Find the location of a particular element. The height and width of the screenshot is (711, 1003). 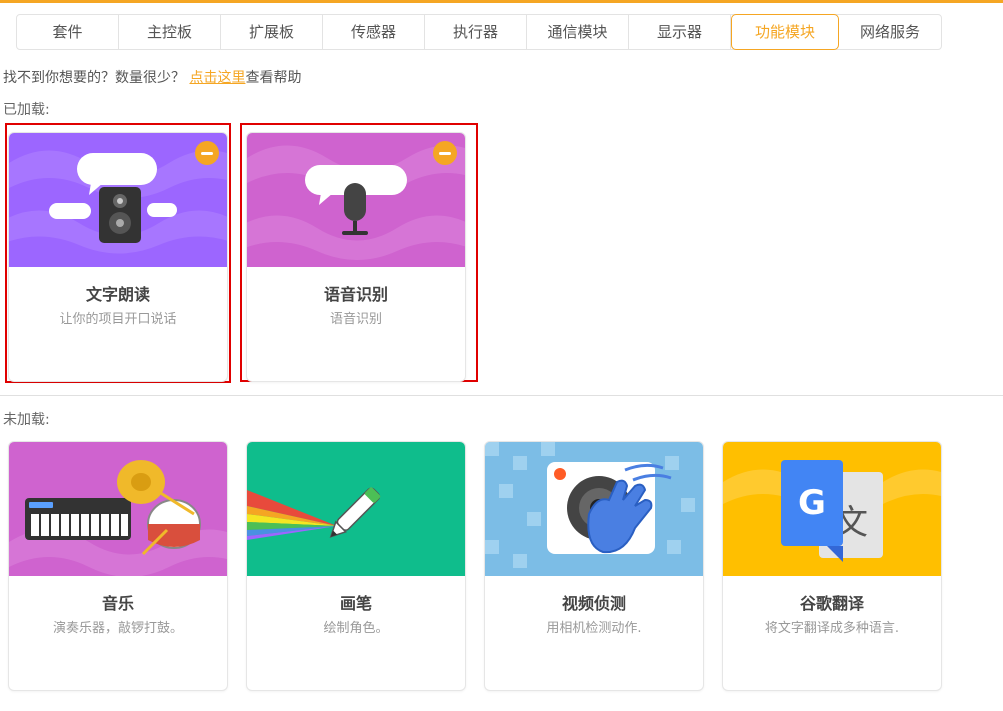

loaded-section-label: 已加载: is located at coordinates (26, 110).